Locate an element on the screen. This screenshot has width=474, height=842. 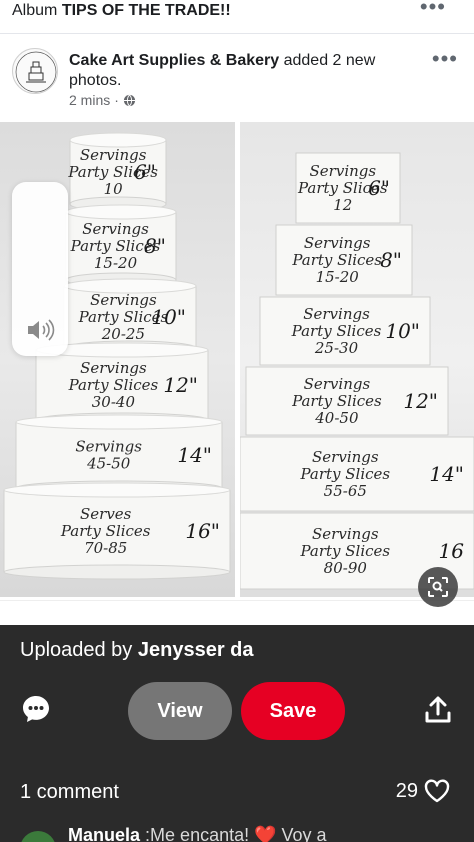
tier-label-line: 20-25 is located at coordinates (123, 334).